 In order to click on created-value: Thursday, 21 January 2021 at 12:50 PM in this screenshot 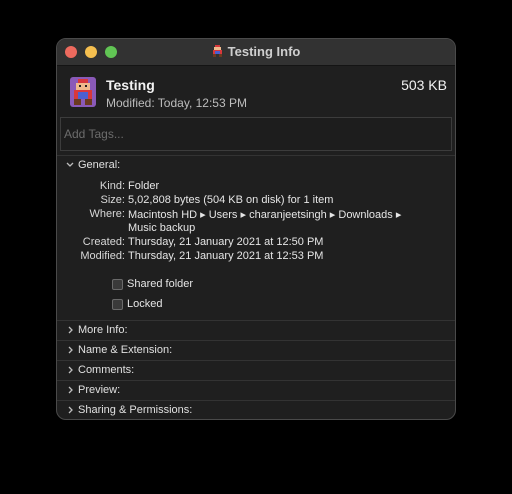, I will do `click(226, 242)`.